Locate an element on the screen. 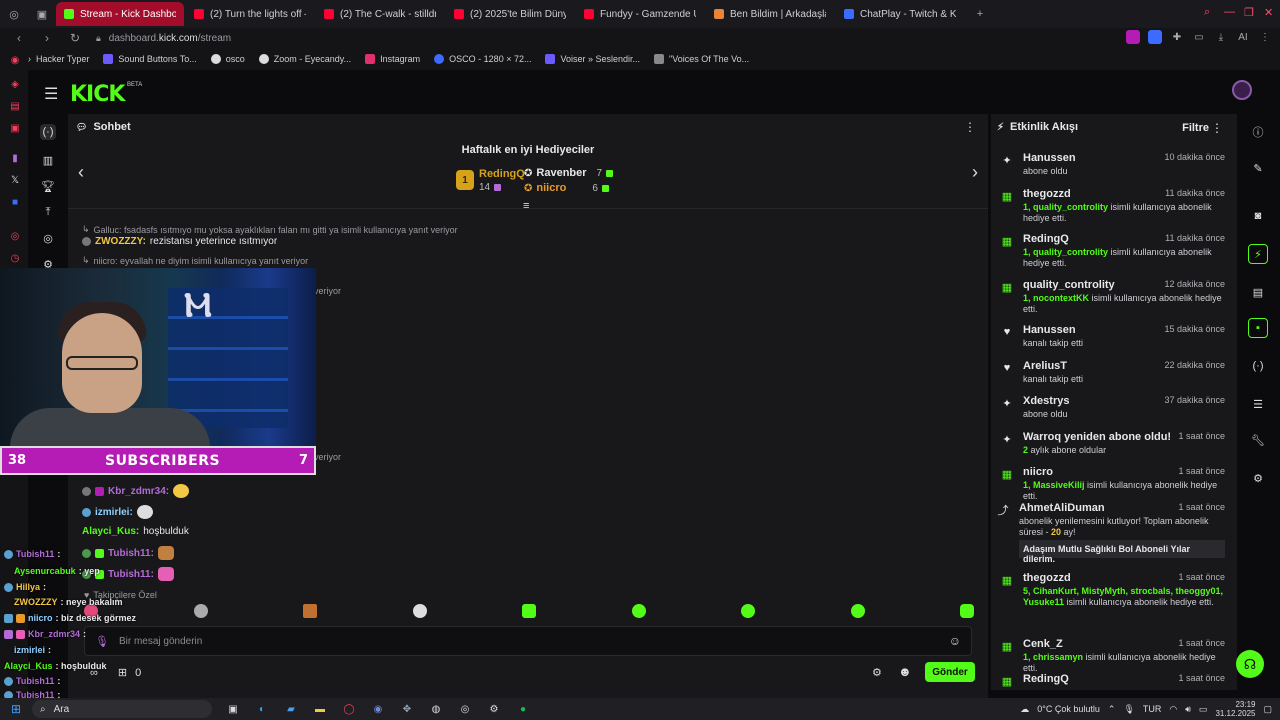  steam-icon: ◍ is located at coordinates (436, 709).